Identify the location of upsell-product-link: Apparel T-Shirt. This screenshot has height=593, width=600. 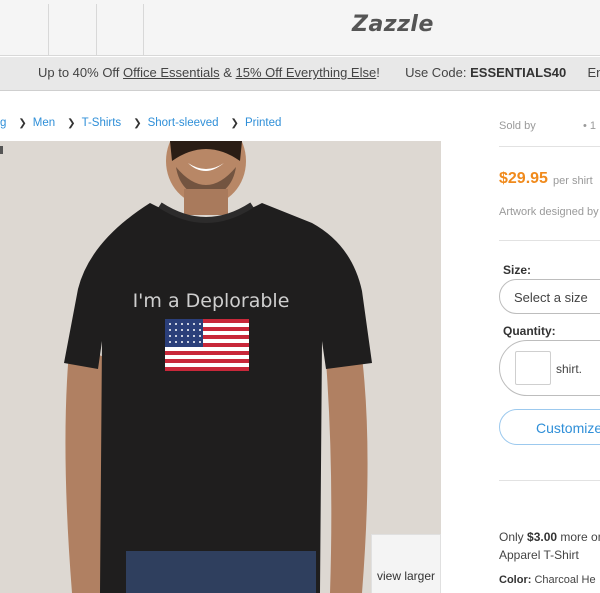
(539, 555).